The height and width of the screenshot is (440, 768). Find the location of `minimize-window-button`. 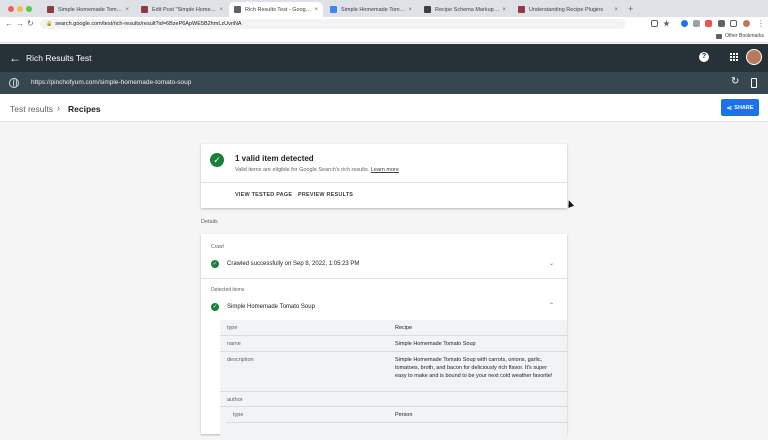

minimize-window-button is located at coordinates (20, 9).